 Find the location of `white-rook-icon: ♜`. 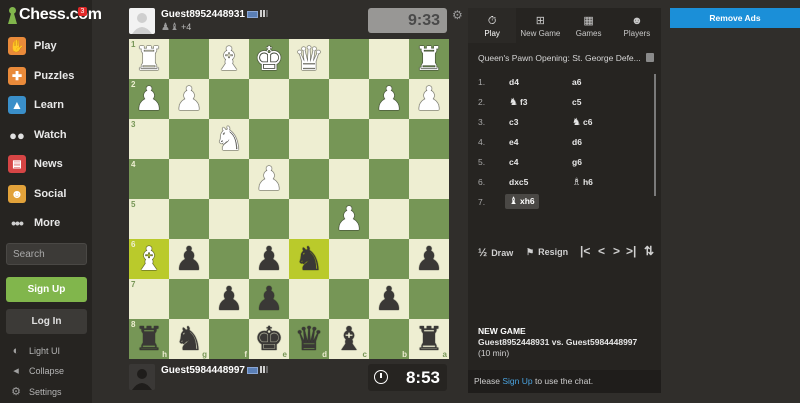

white-rook-icon: ♜ is located at coordinates (149, 59).